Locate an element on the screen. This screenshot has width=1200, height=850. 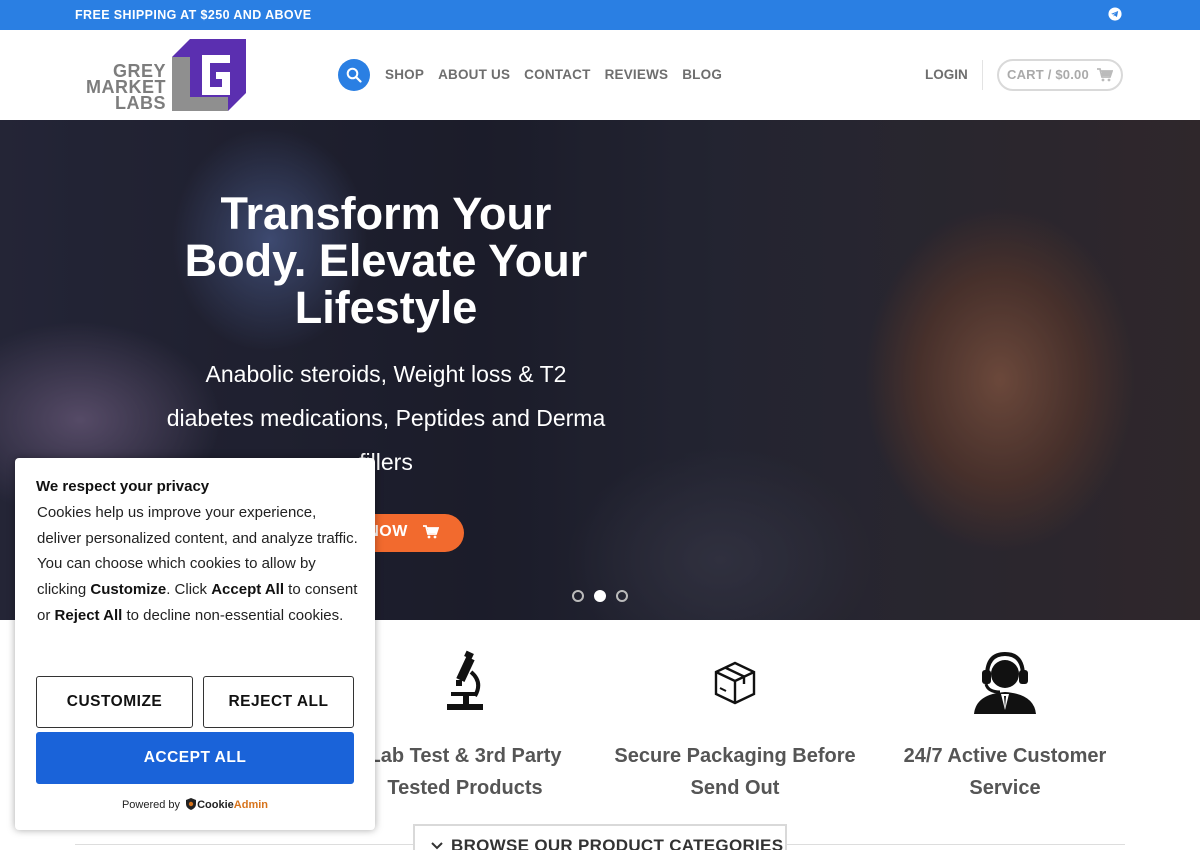
feature-lab-tested: Lab Test & 3rd Party Tested Products is located at coordinates (465, 727).